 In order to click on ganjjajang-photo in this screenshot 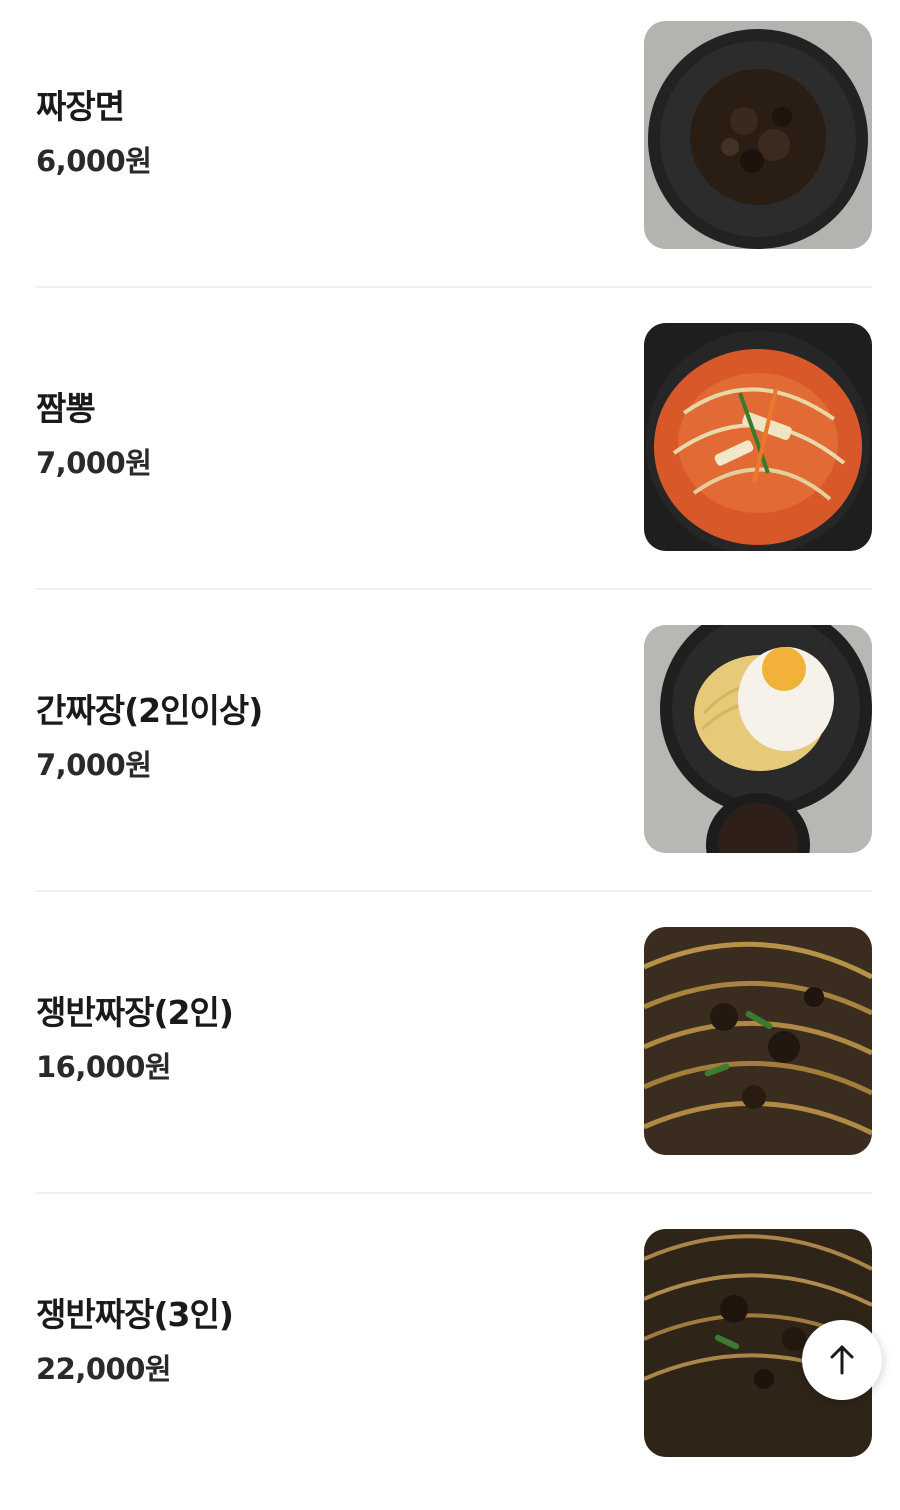, I will do `click(758, 739)`.